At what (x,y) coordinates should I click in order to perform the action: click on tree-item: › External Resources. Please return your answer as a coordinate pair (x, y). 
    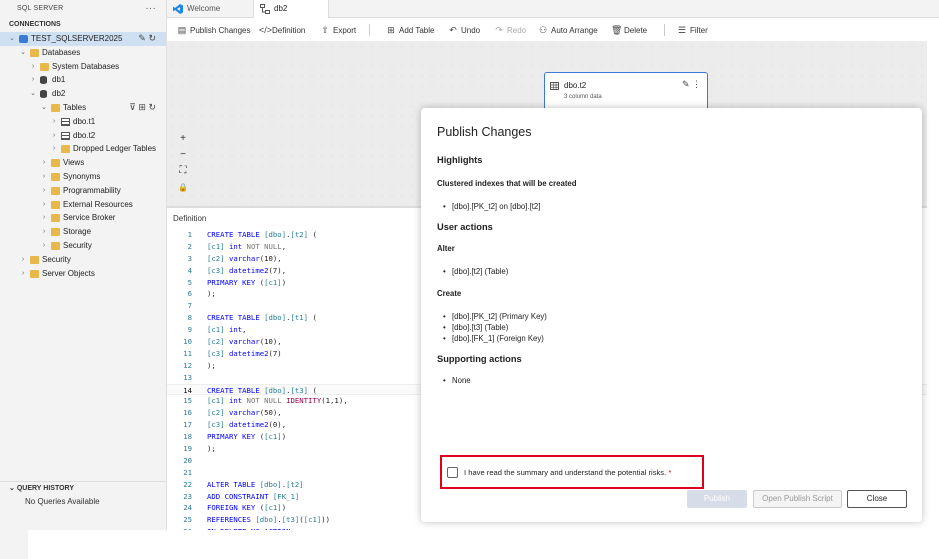
    Looking at the image, I should click on (83, 205).